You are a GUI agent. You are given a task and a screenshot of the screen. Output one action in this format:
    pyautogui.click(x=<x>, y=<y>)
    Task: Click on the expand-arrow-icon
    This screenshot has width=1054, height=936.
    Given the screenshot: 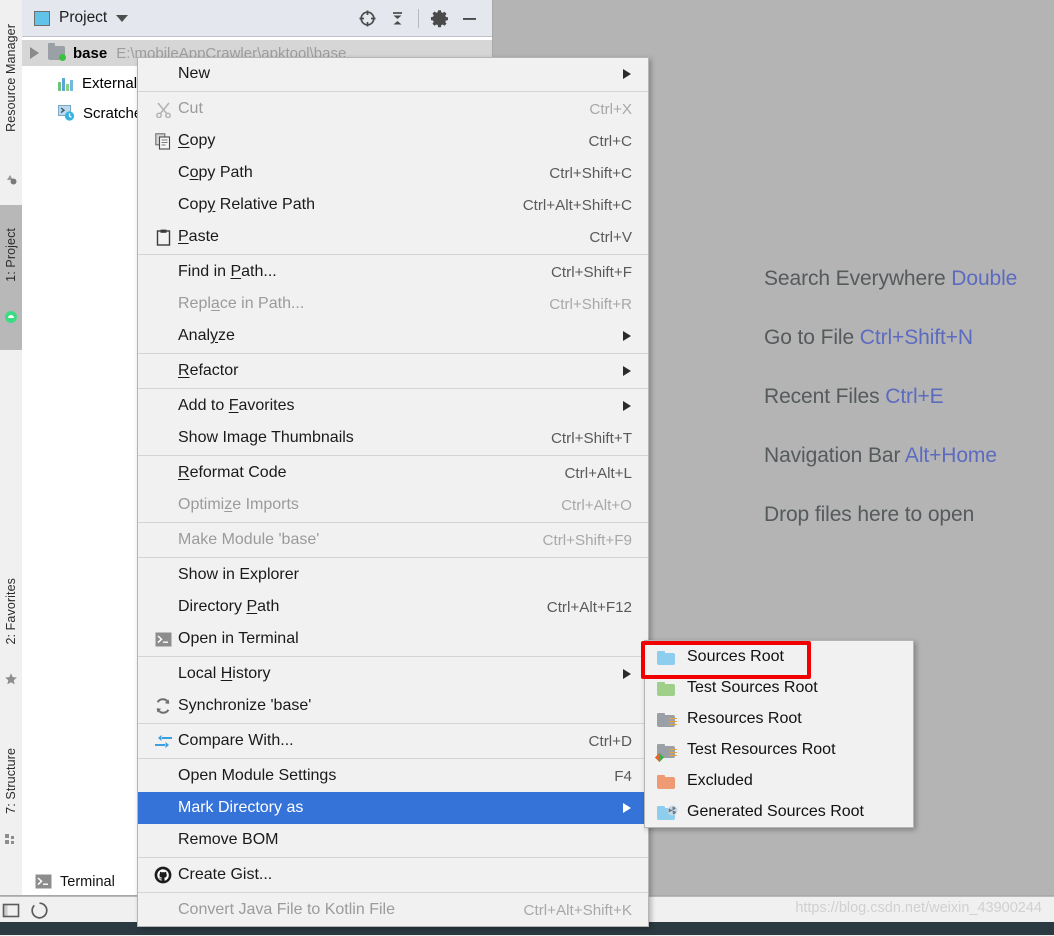 What is the action you would take?
    pyautogui.click(x=34, y=53)
    